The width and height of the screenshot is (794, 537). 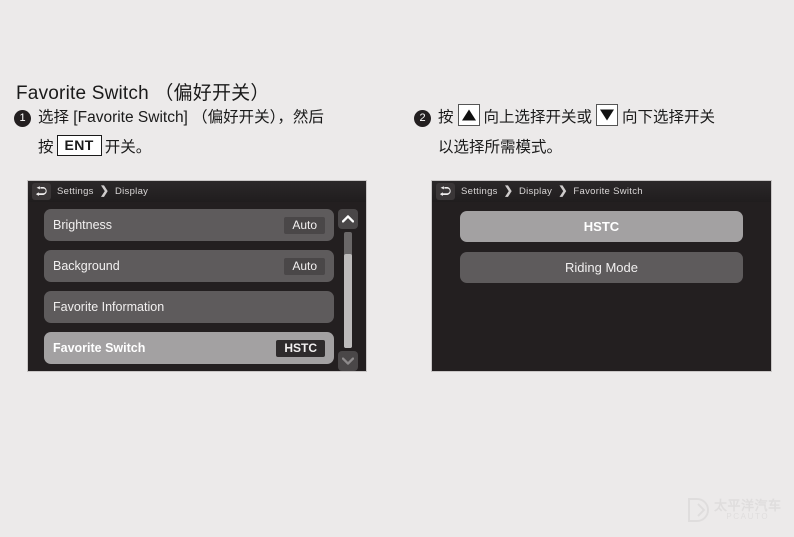 I want to click on settings-row-background: Background Auto, so click(x=189, y=266).